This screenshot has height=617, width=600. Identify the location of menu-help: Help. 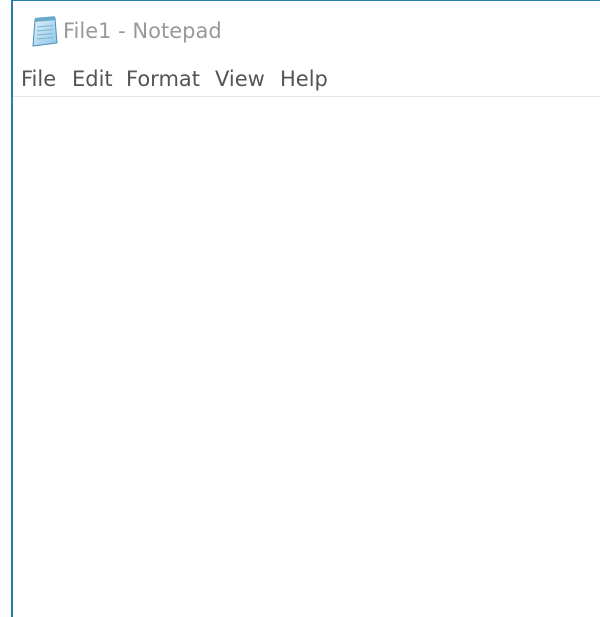
(304, 79).